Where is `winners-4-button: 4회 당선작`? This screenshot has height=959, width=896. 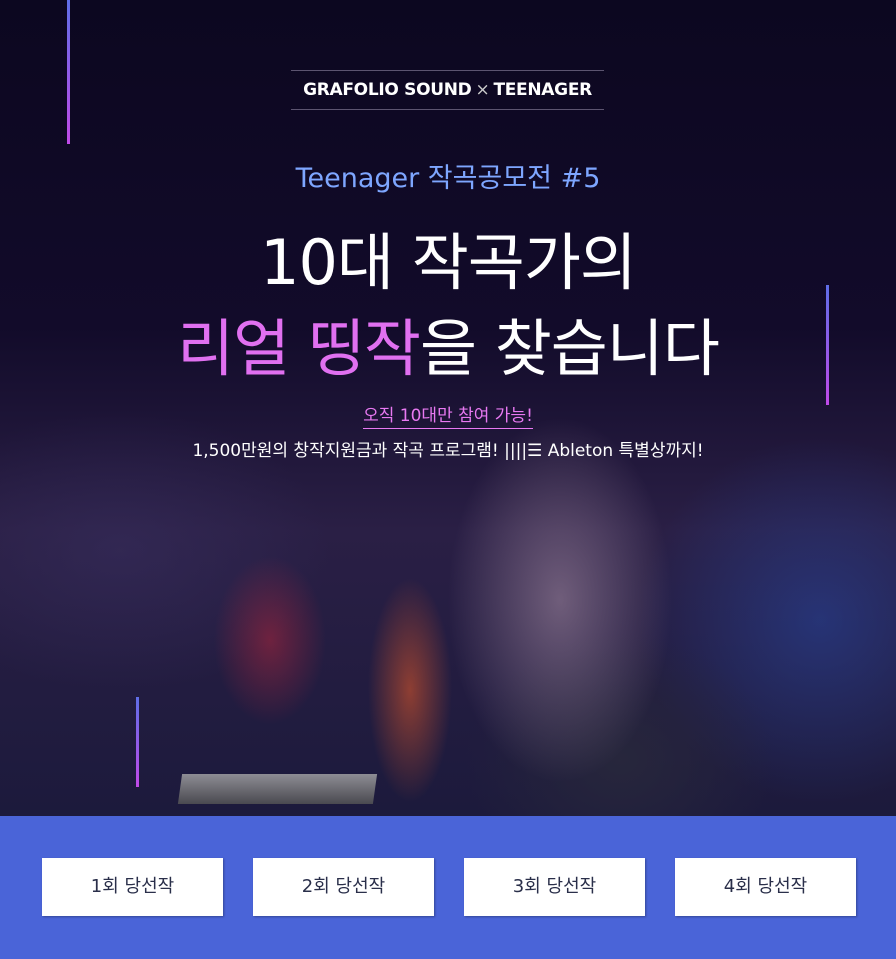
winners-4-button: 4회 당선작 is located at coordinates (765, 887).